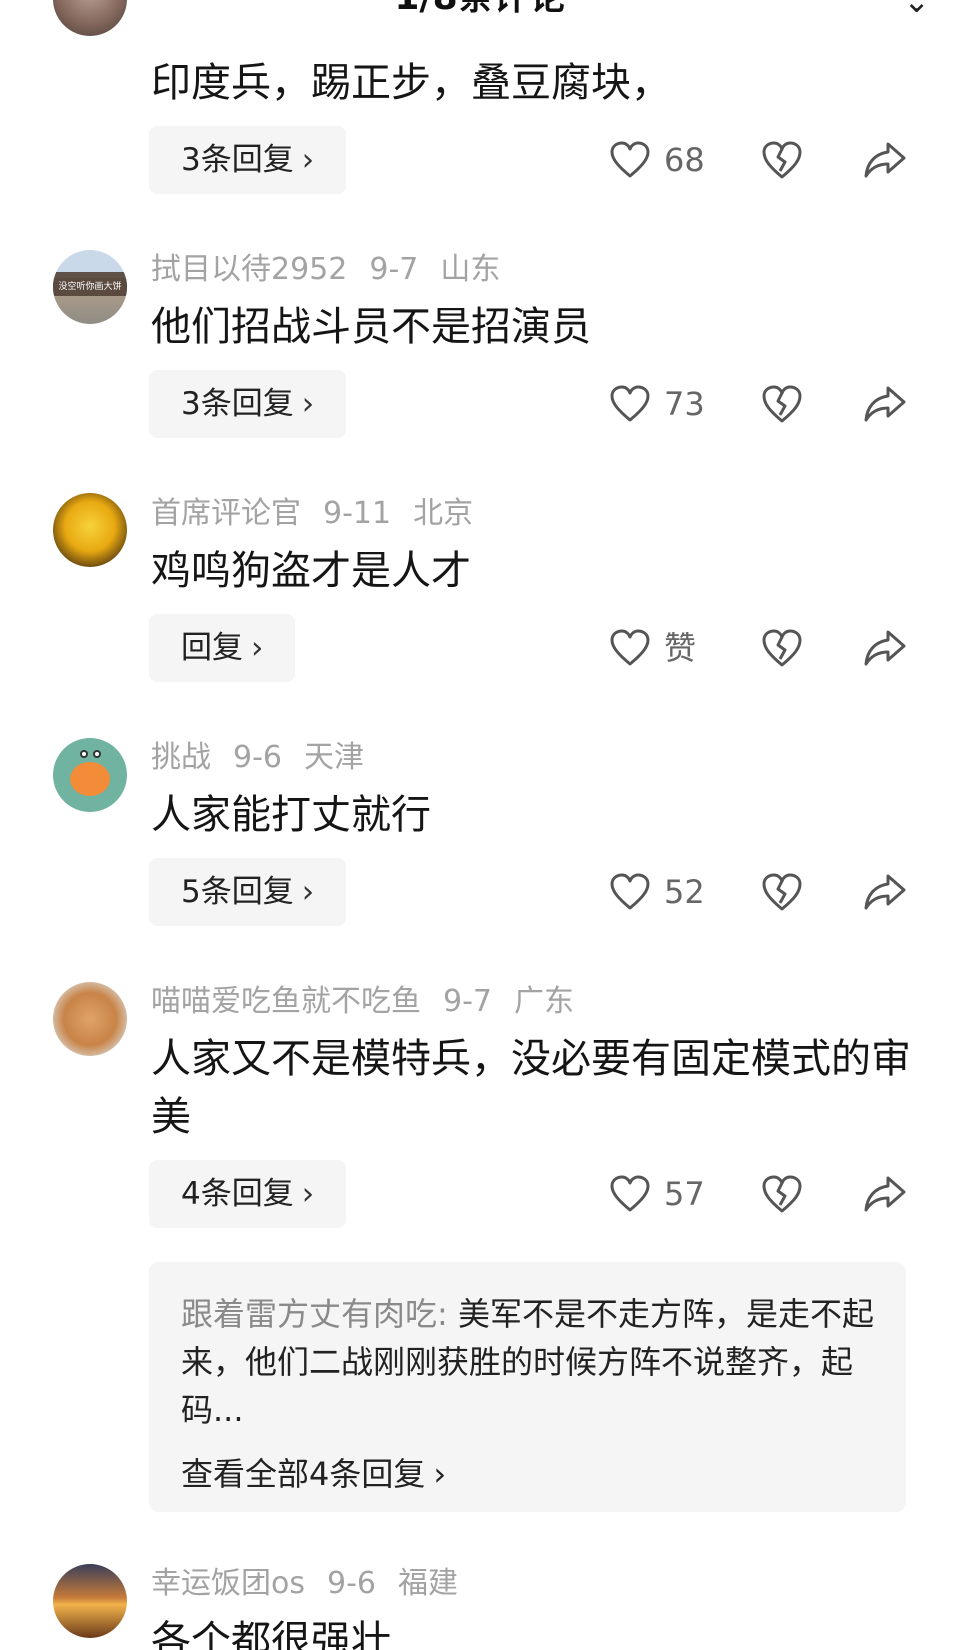 The height and width of the screenshot is (1650, 960). What do you see at coordinates (657, 892) in the screenshot?
I see `like-button: 52` at bounding box center [657, 892].